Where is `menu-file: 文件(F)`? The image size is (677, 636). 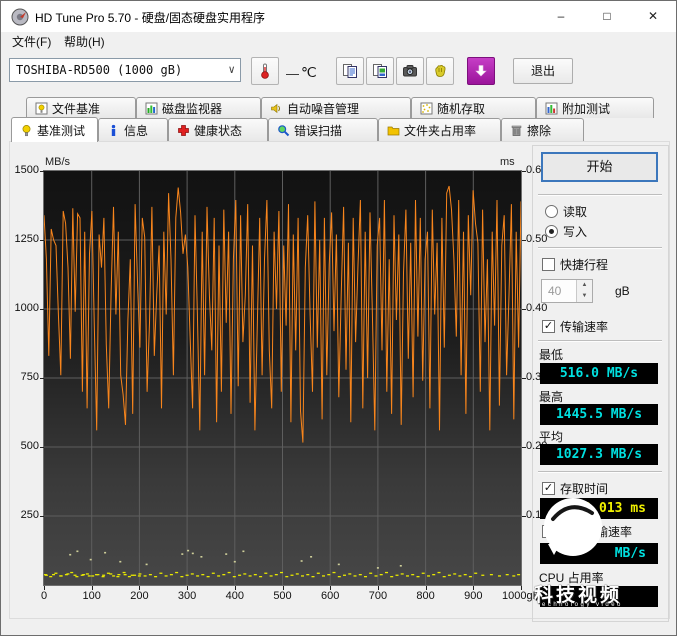 menu-file: 文件(F) is located at coordinates (31, 42).